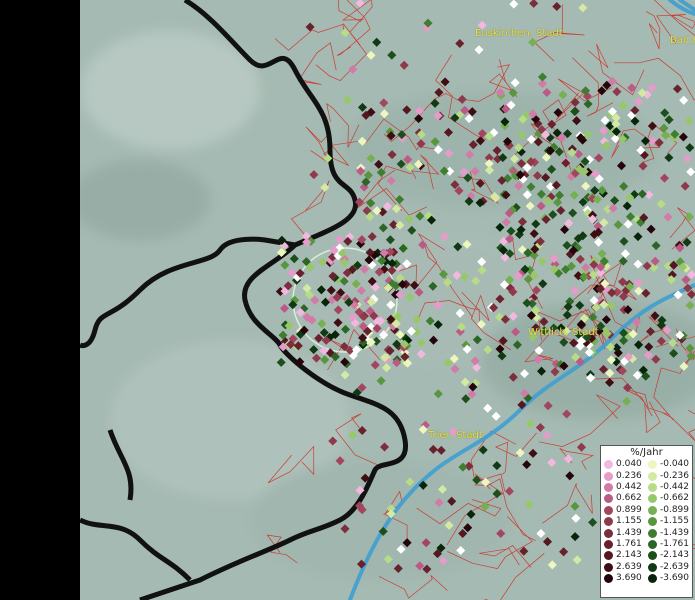 The image size is (695, 600). I want to click on legend-entry: 2.143, so click(626, 555).